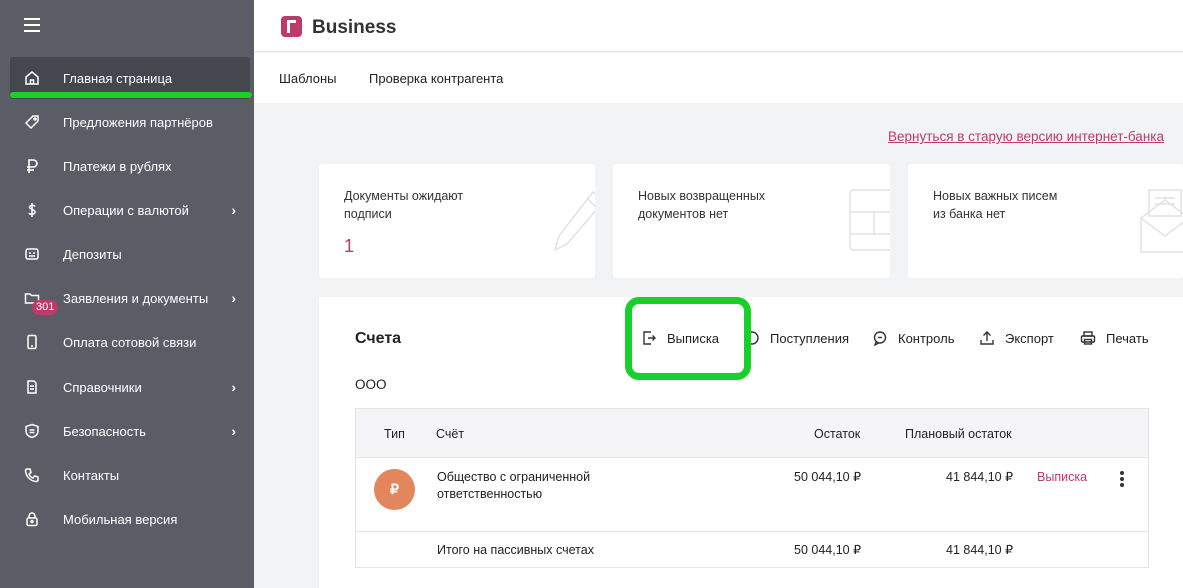 The height and width of the screenshot is (588, 1183). Describe the element at coordinates (880, 338) in the screenshot. I see `control-icon` at that location.